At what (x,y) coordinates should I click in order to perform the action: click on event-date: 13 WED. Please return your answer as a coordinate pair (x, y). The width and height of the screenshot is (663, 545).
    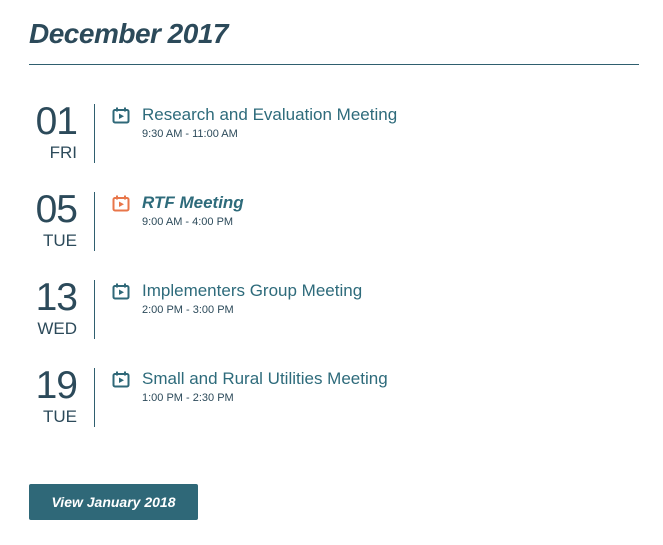
    Looking at the image, I should click on (53, 307).